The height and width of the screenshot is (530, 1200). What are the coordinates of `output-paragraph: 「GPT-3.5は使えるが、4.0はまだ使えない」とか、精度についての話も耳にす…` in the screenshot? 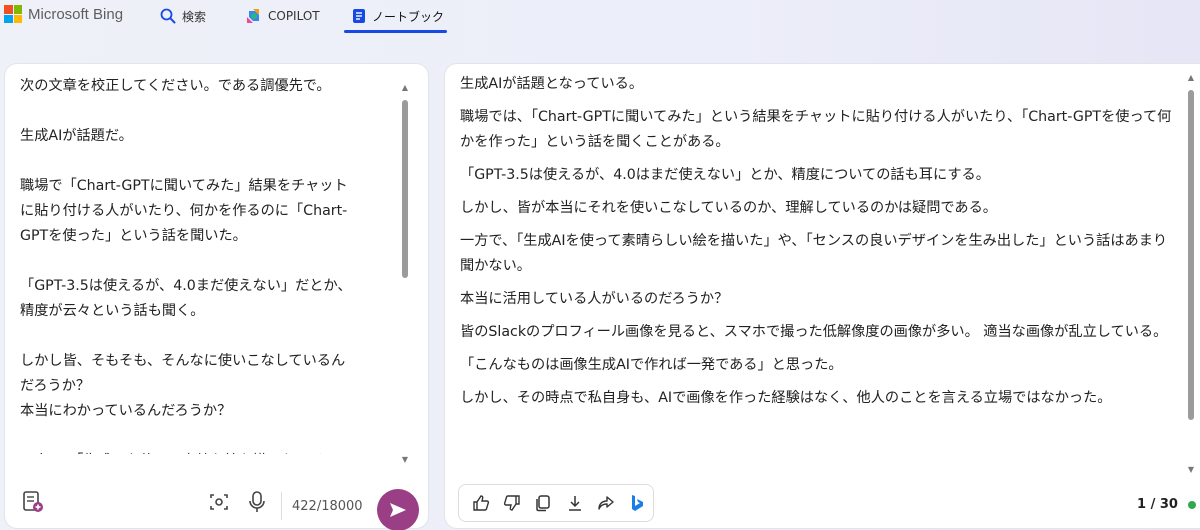 It's located at (725, 175).